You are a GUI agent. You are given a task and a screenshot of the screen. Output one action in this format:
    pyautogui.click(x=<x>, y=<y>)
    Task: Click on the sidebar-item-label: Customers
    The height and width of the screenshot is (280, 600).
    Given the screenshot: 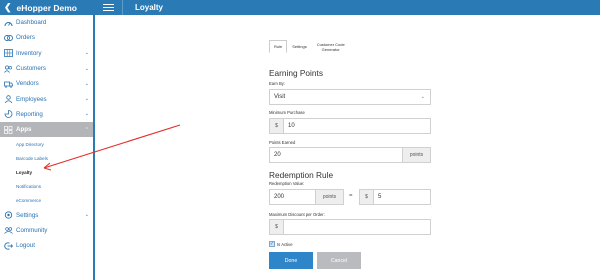 What is the action you would take?
    pyautogui.click(x=31, y=69)
    